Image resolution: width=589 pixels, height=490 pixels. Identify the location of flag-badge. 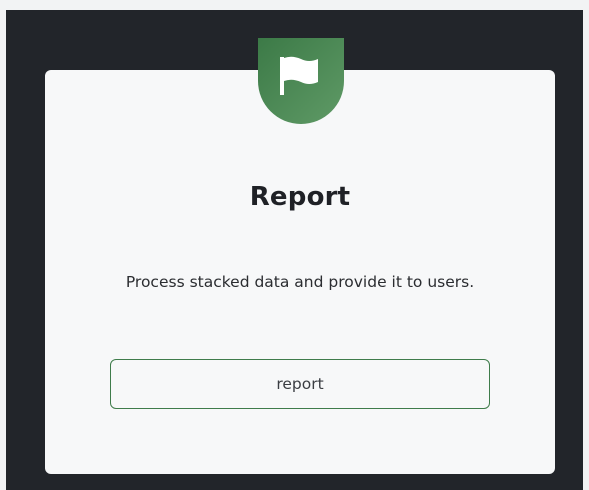
(301, 81).